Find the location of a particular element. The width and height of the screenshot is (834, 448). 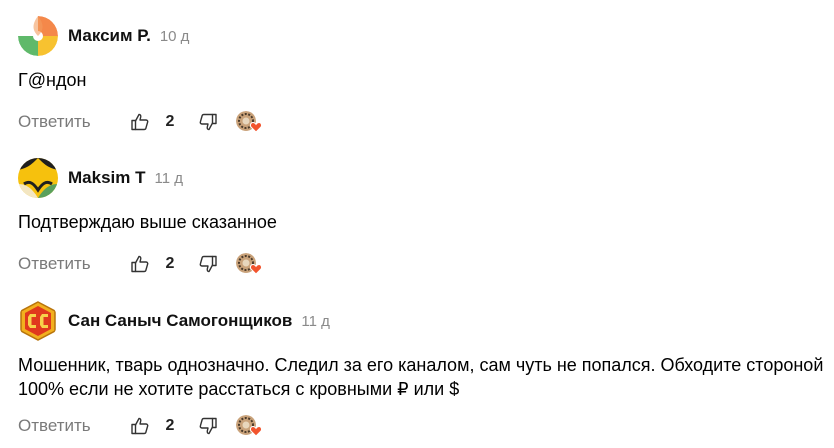

comment-text: Подтверждаю выше сказанное is located at coordinates (147, 222).